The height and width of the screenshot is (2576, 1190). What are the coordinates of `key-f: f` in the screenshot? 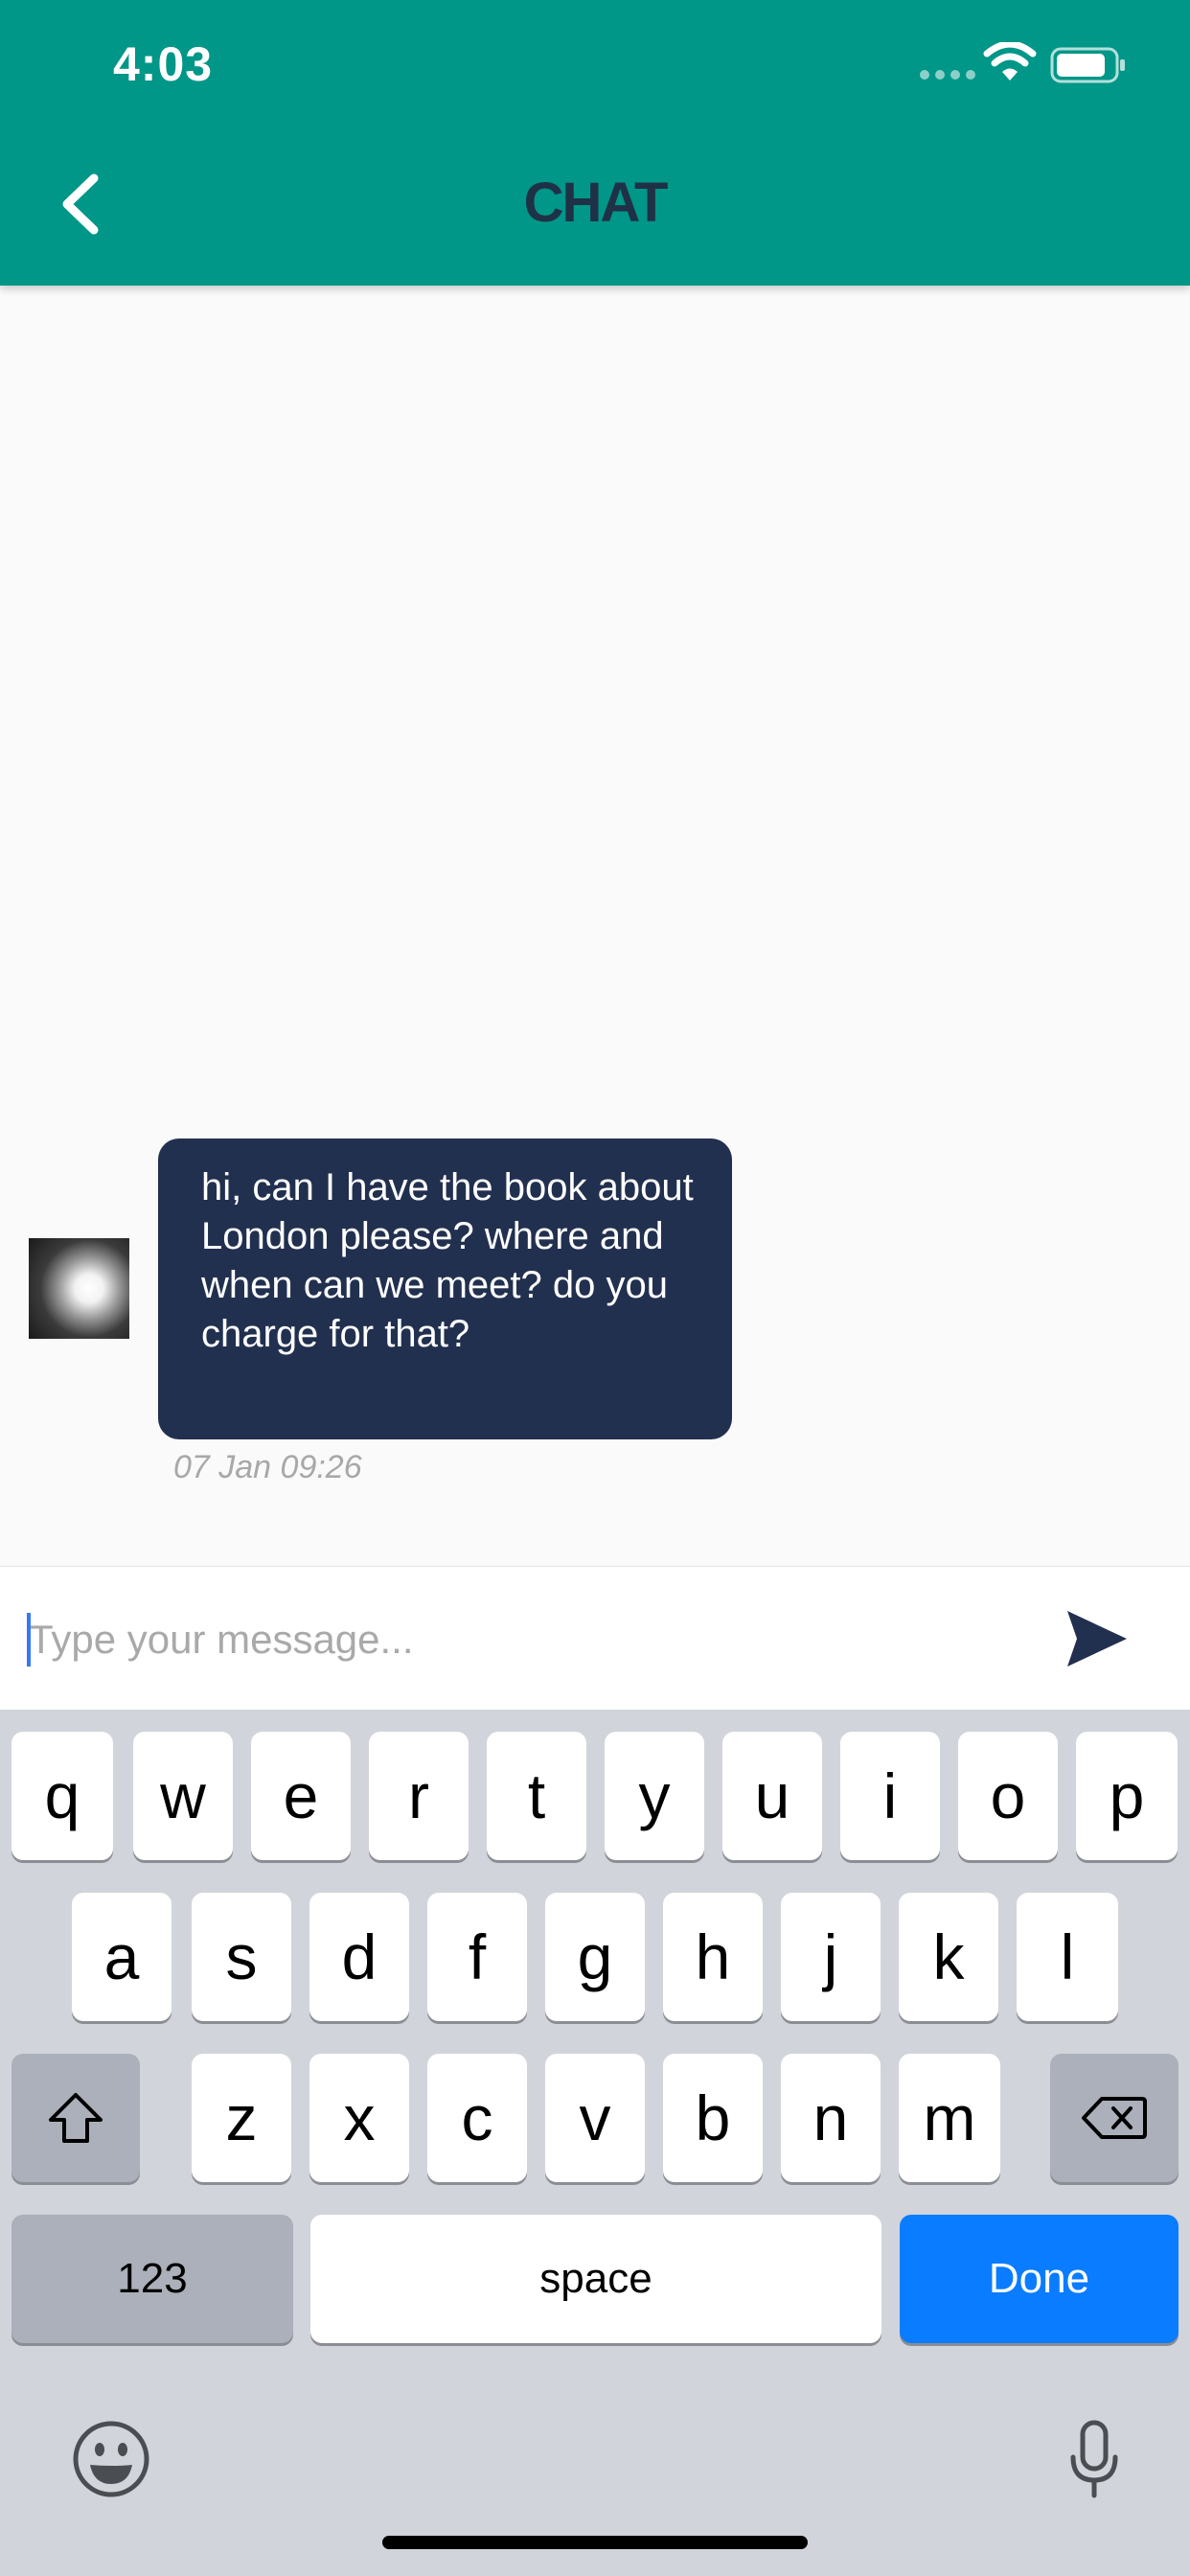 It's located at (477, 1957).